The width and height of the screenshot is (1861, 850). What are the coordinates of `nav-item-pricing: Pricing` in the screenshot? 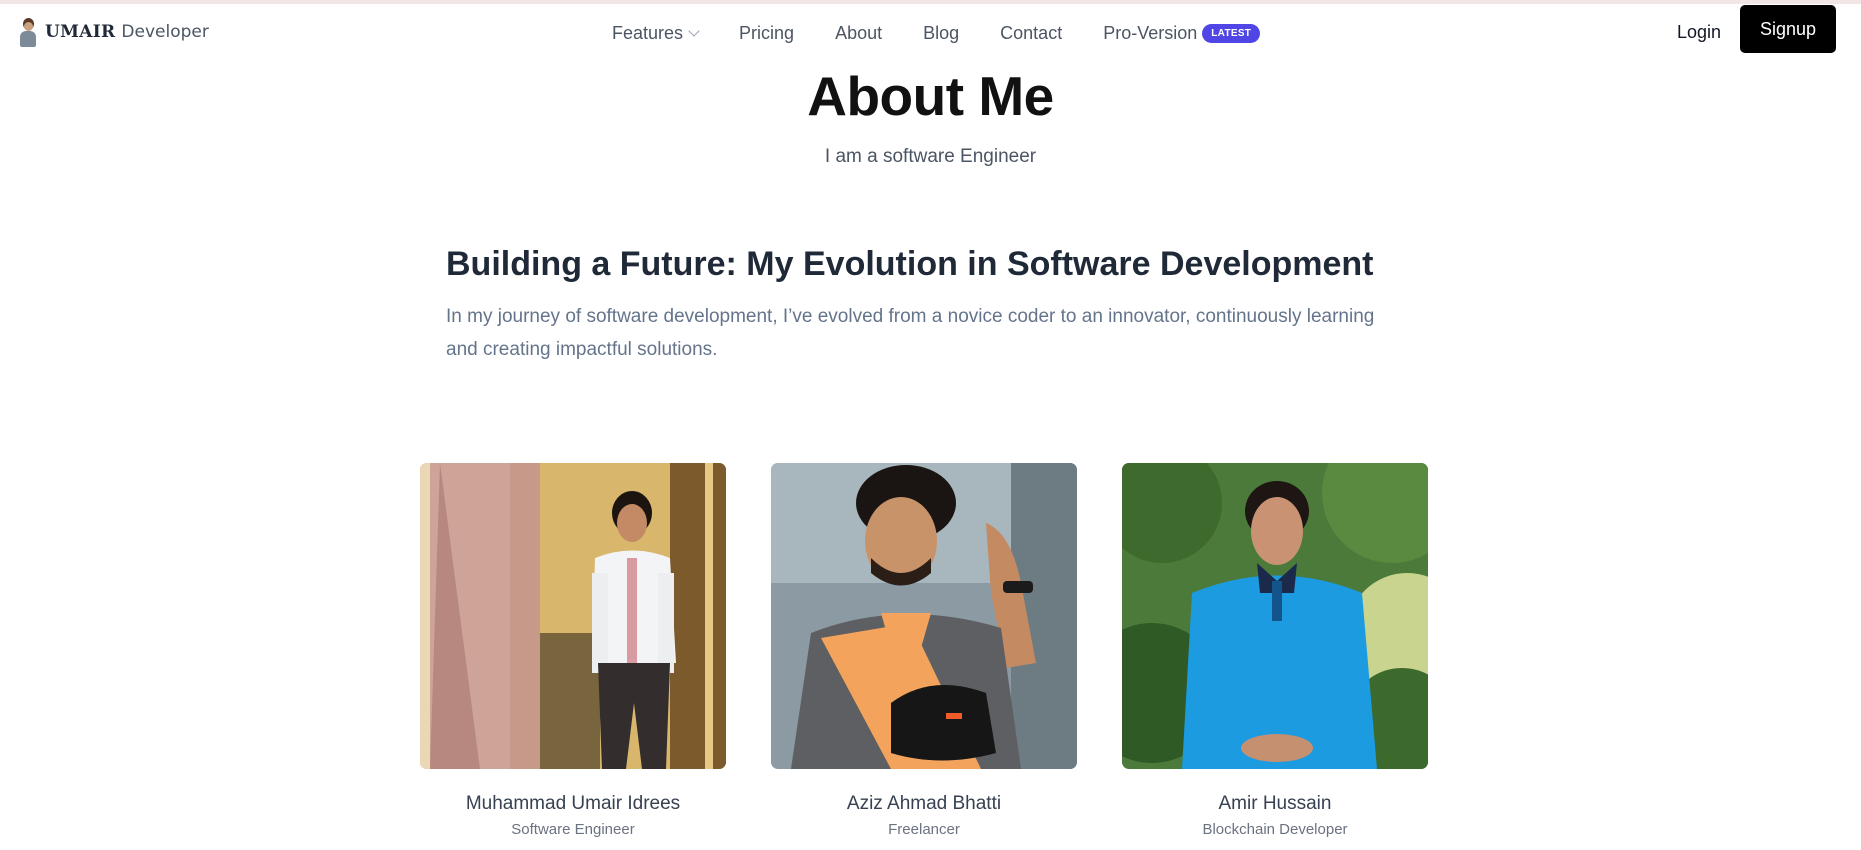 It's located at (766, 33).